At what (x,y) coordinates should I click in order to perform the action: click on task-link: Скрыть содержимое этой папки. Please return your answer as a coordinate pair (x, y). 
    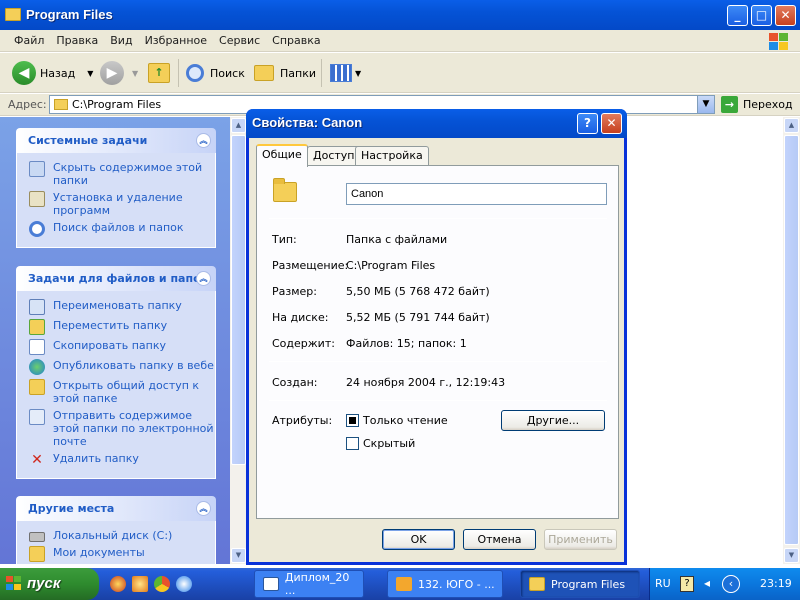
    Looking at the image, I should click on (122, 174).